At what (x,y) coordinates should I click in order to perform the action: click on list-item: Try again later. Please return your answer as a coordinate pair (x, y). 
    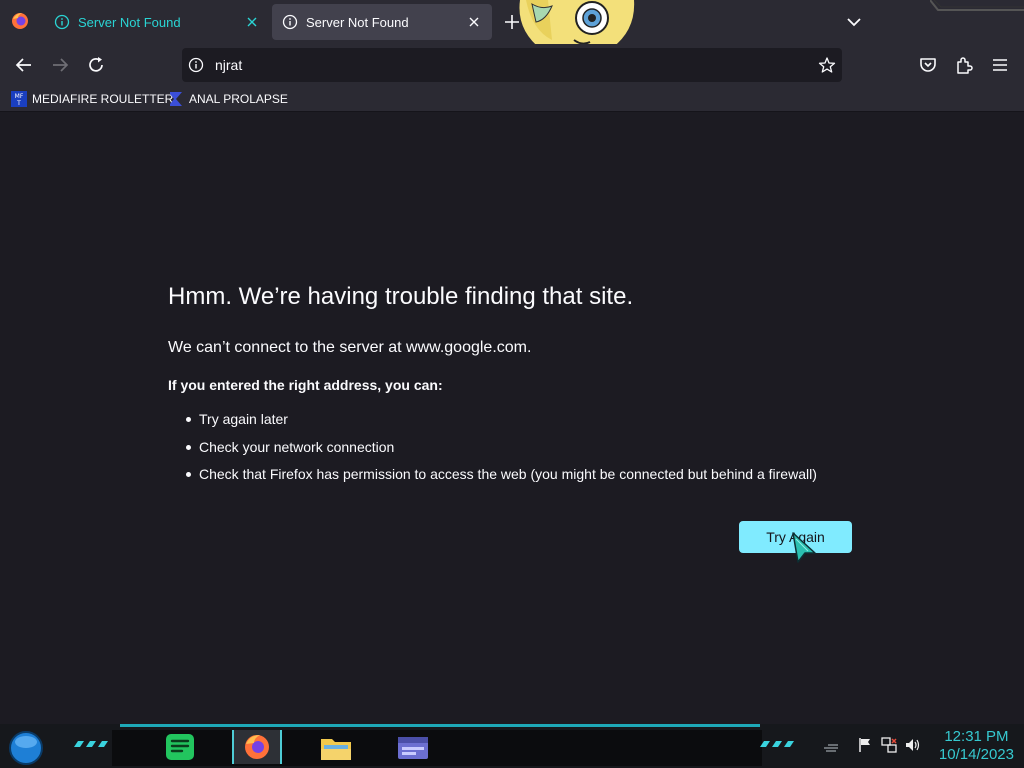
    Looking at the image, I should click on (492, 423).